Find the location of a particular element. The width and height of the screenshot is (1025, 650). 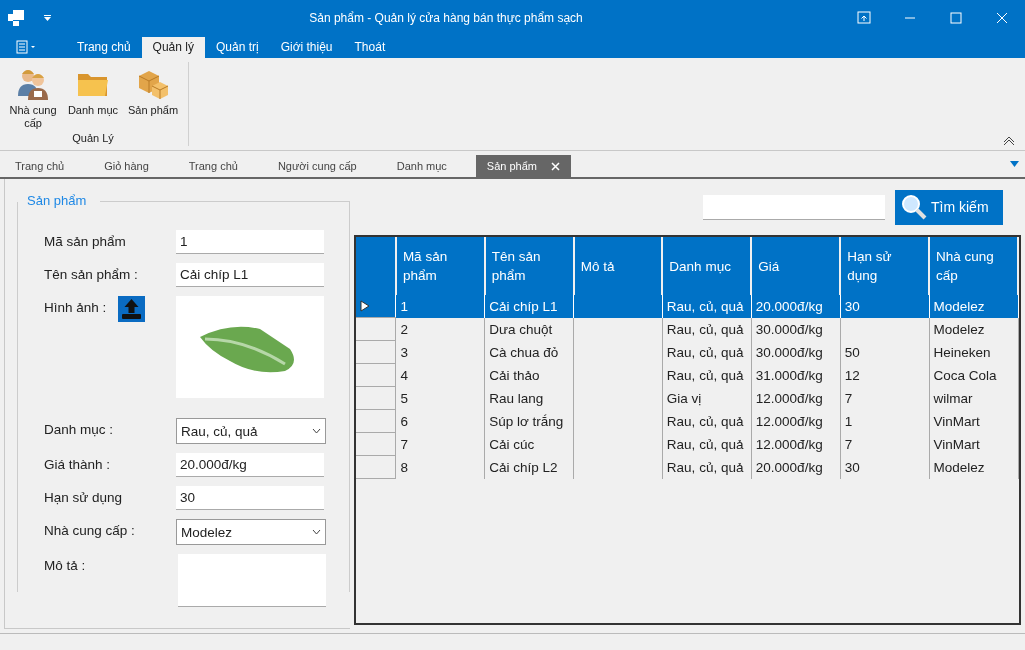

current-row-icon is located at coordinates (365, 306).